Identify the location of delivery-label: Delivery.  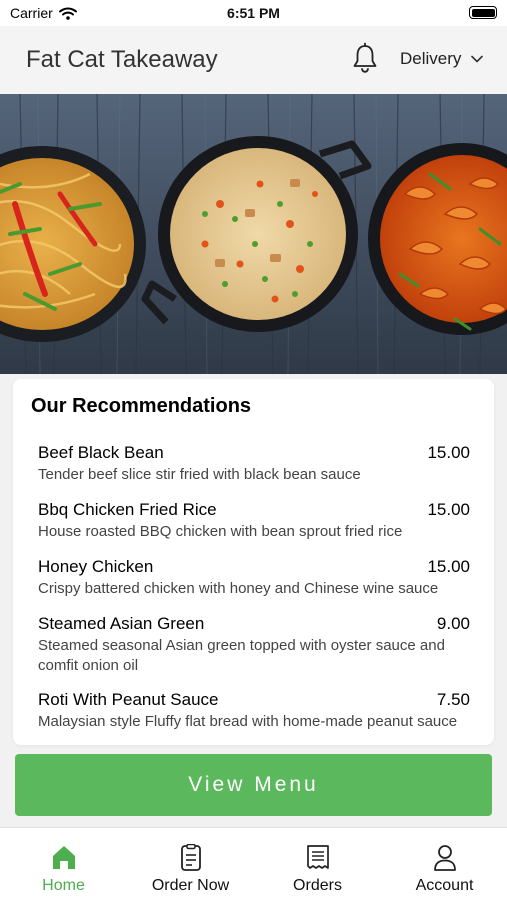
(431, 58).